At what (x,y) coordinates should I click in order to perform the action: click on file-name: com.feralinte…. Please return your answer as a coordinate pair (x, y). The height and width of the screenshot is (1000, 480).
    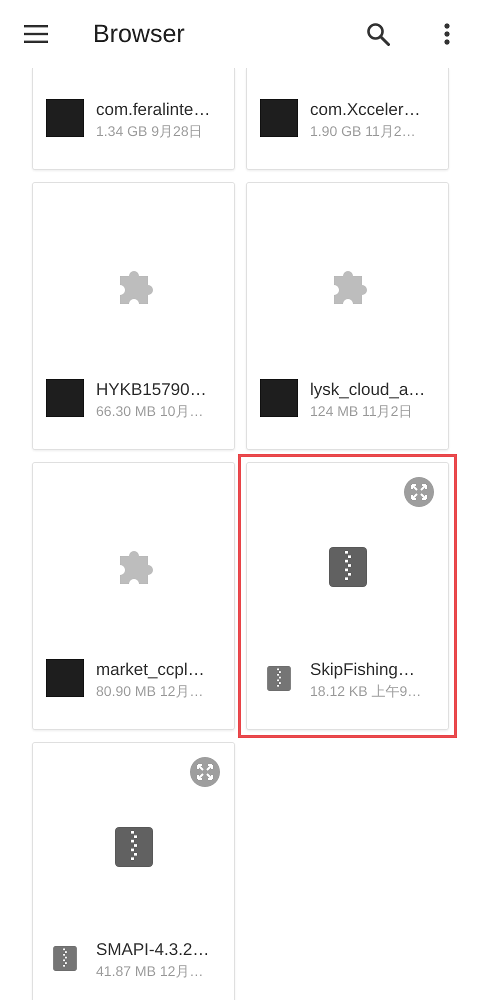
    Looking at the image, I should click on (153, 110).